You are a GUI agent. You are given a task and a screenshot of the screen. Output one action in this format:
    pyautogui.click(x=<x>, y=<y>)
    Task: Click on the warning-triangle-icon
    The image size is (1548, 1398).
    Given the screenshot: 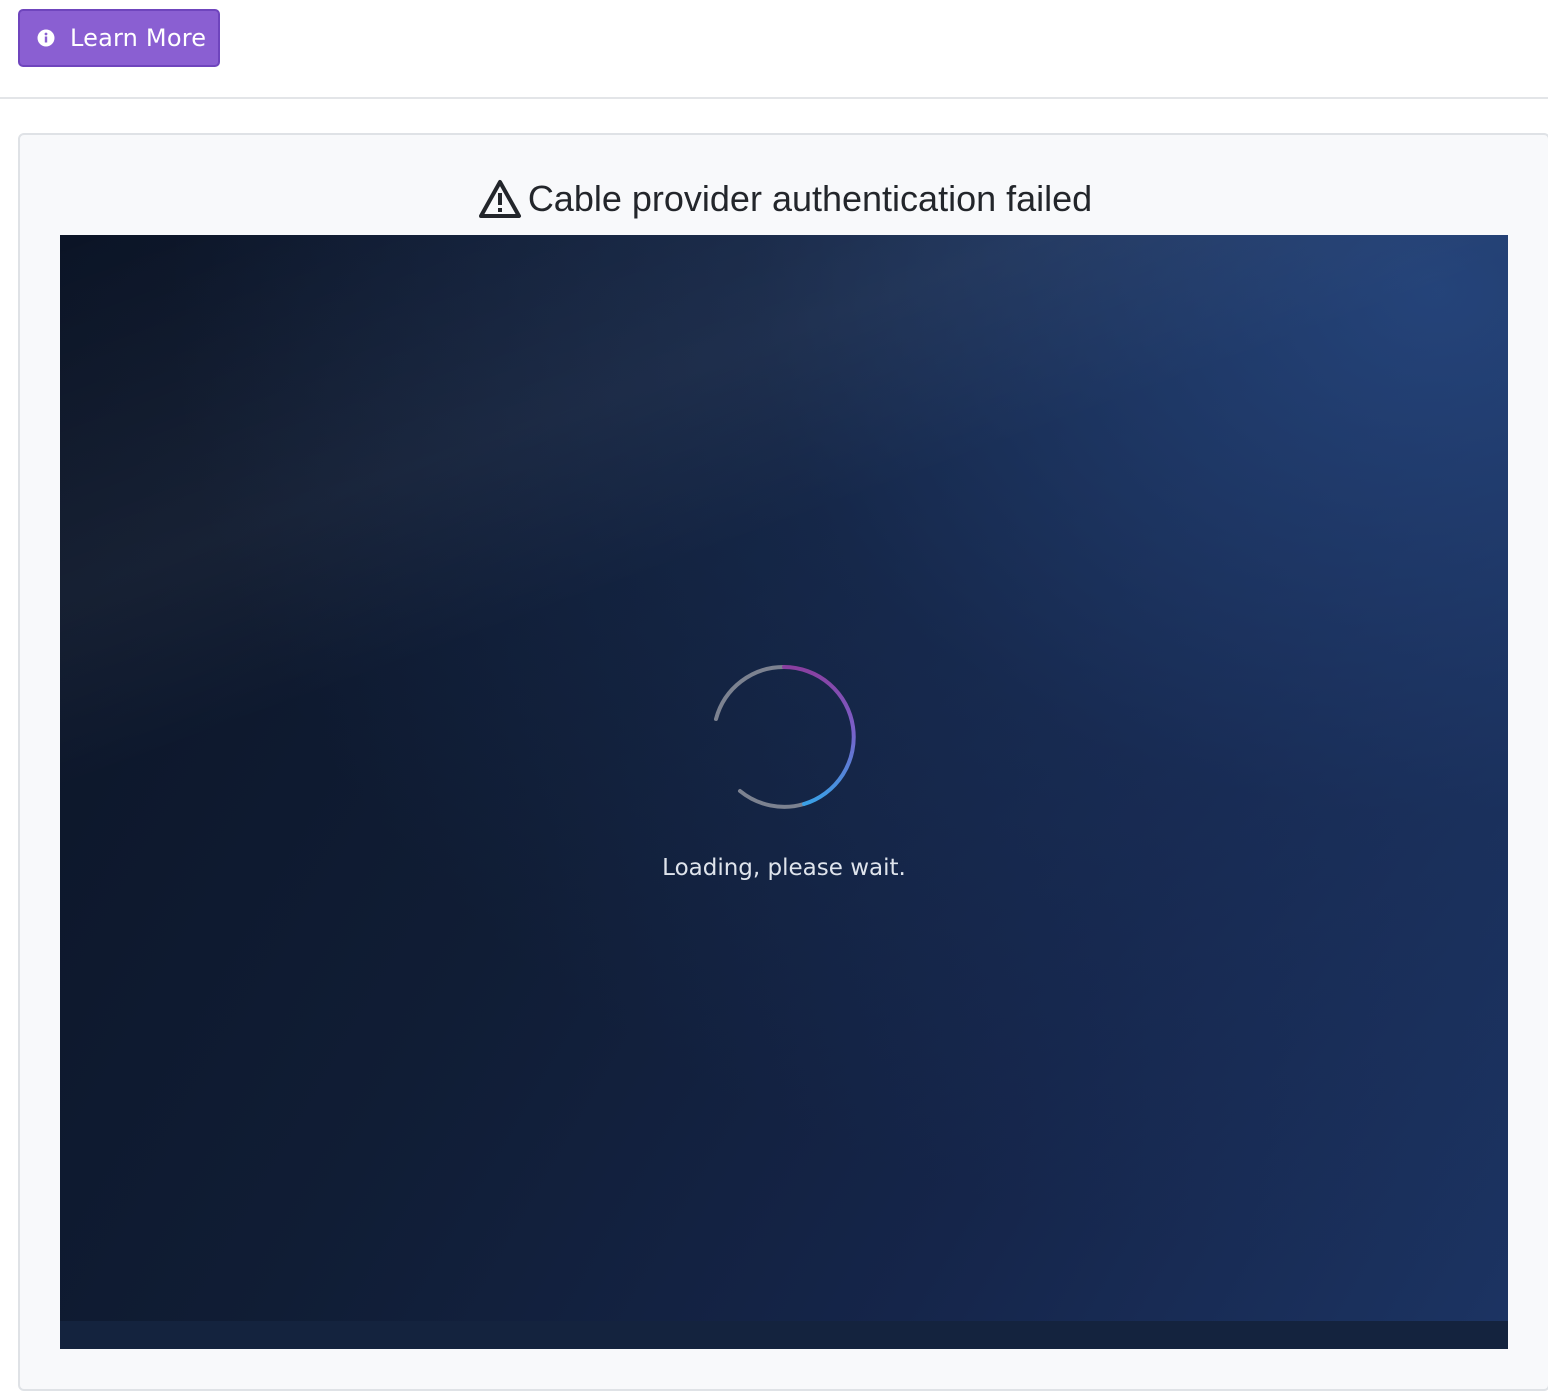 What is the action you would take?
    pyautogui.click(x=499, y=199)
    